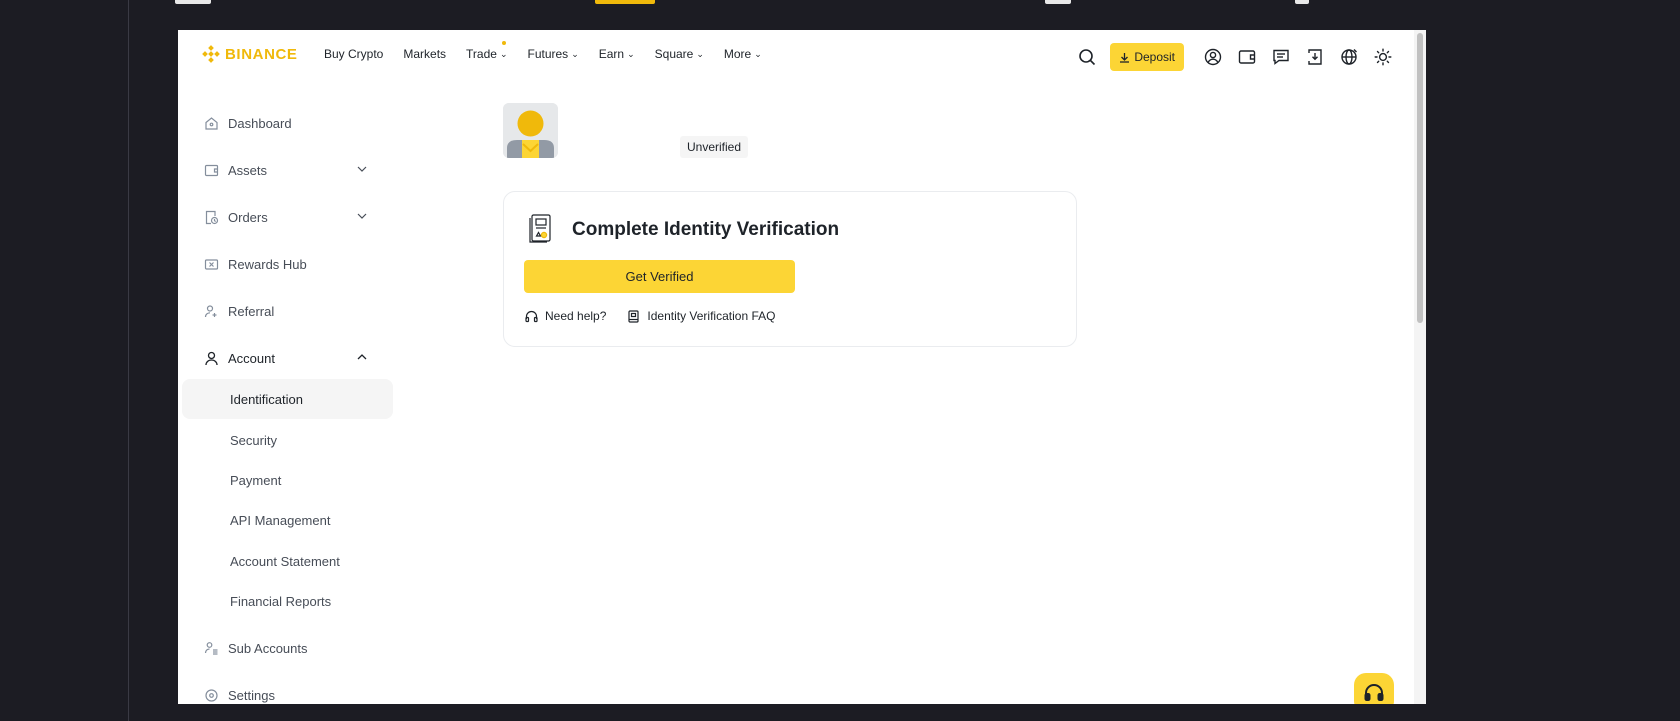 This screenshot has height=721, width=1680. What do you see at coordinates (251, 311) in the screenshot?
I see `sidebar-item-label: Referral` at bounding box center [251, 311].